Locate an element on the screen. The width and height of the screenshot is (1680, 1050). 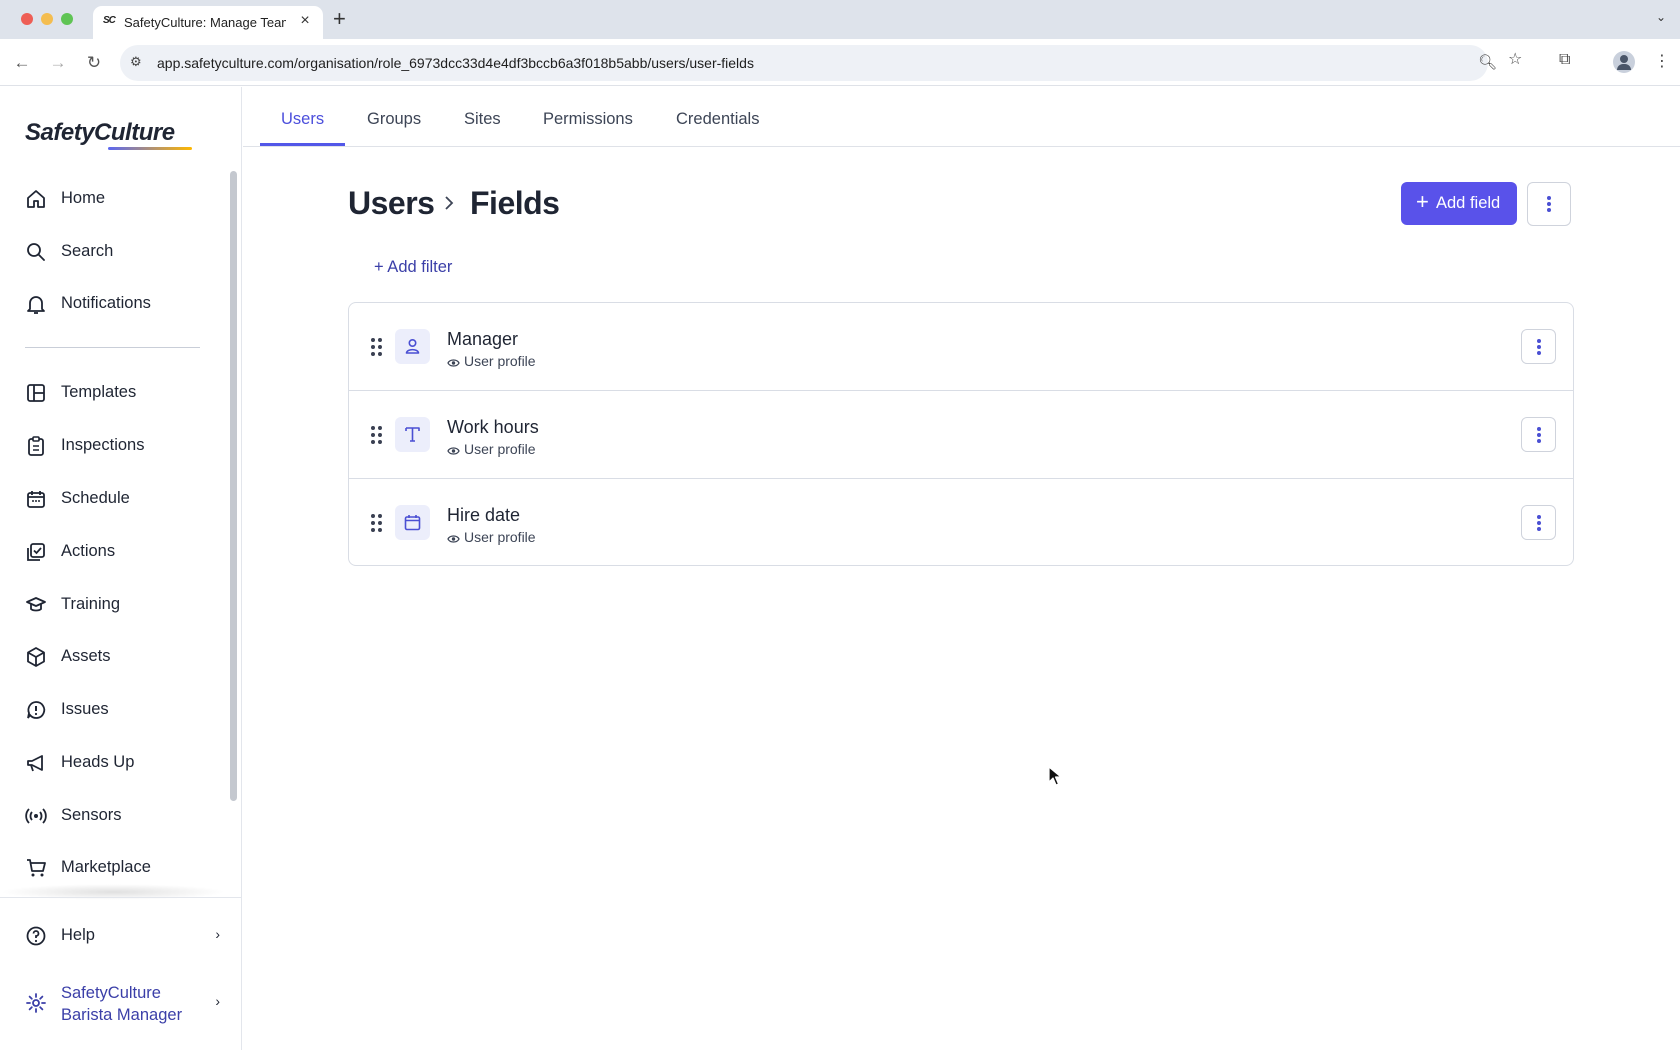
field-visibility: User profile is located at coordinates (491, 449).